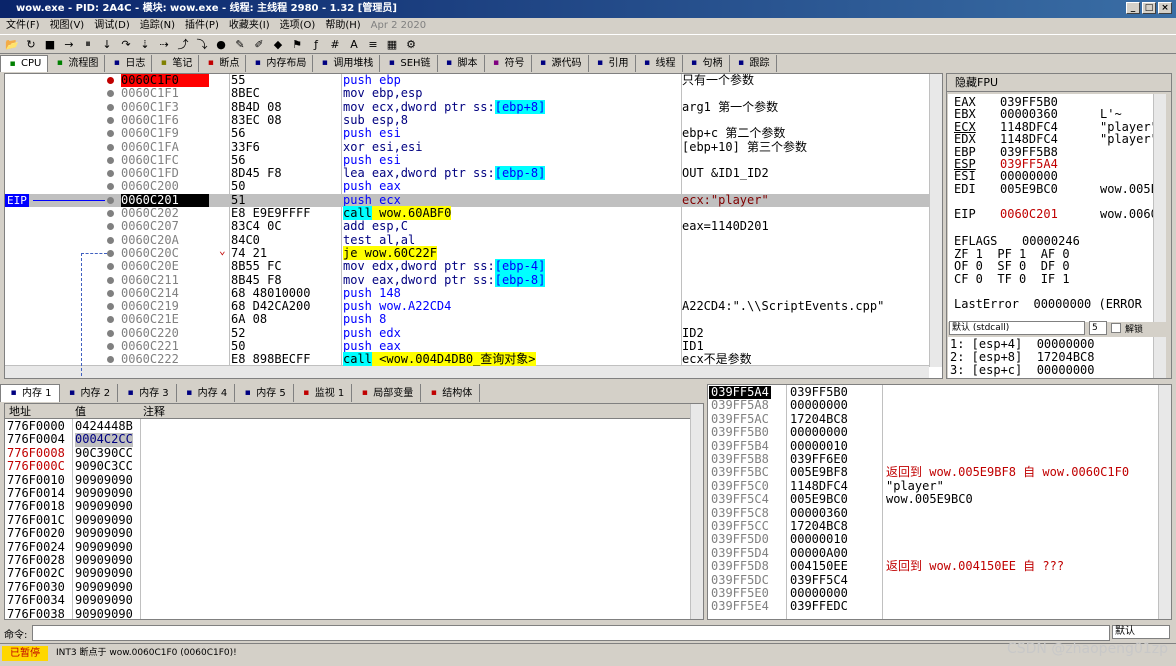 This screenshot has width=1176, height=666. What do you see at coordinates (223, 63) in the screenshot?
I see `tab-4: ▪ 断点` at bounding box center [223, 63].